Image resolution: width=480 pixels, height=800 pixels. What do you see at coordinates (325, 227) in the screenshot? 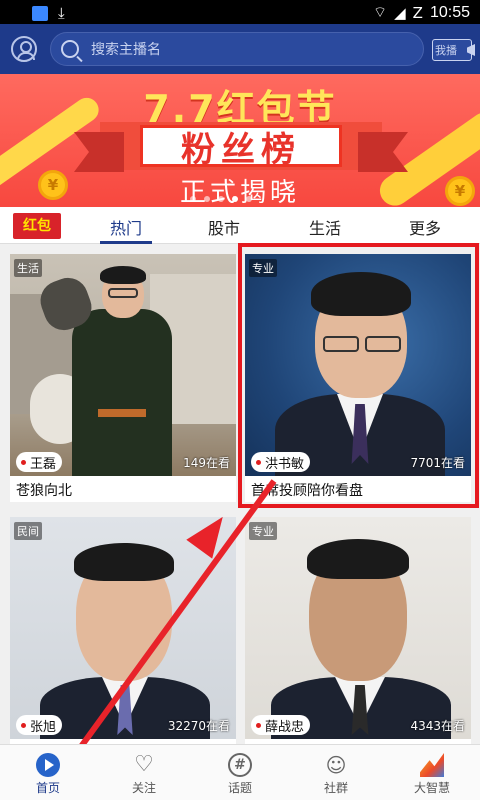
I see `tab-life: 生活` at bounding box center [325, 227].